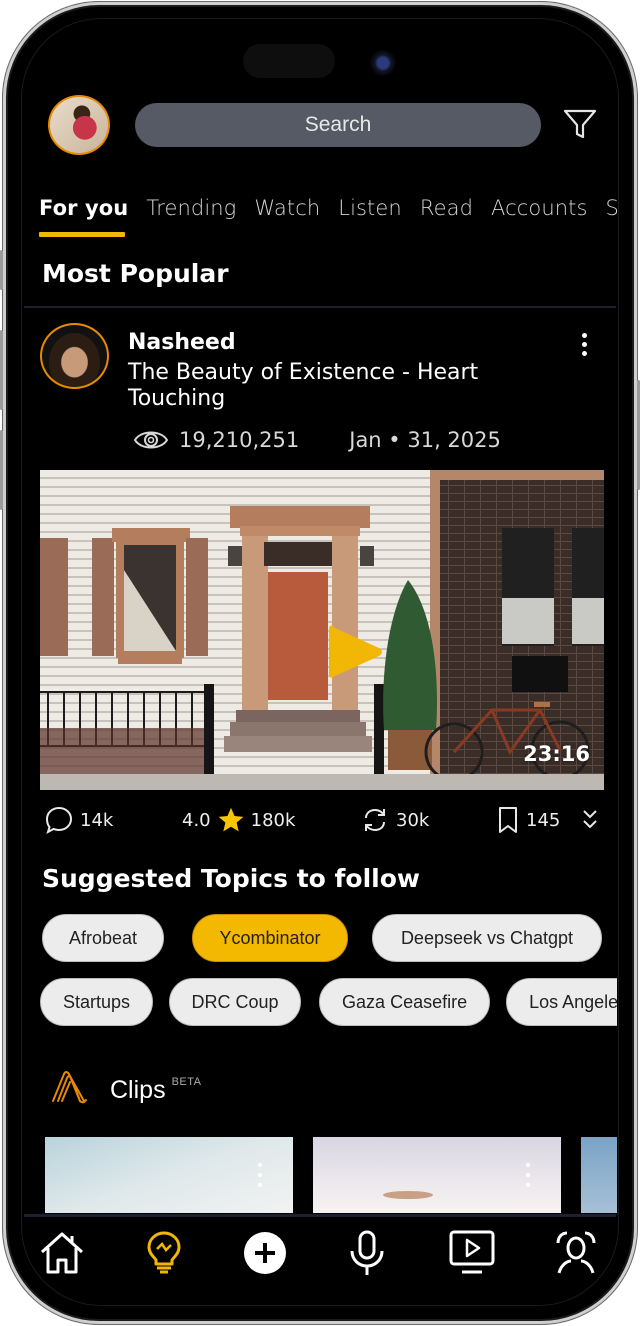 Image resolution: width=640 pixels, height=1326 pixels. What do you see at coordinates (191, 208) in the screenshot?
I see `tab-trending: Trending` at bounding box center [191, 208].